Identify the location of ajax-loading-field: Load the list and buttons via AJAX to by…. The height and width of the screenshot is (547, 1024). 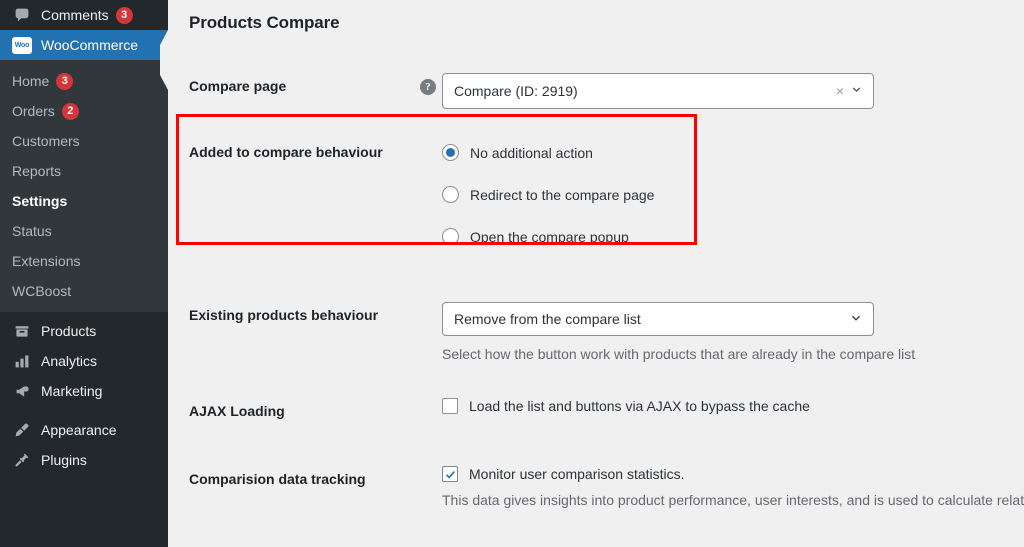
(733, 405).